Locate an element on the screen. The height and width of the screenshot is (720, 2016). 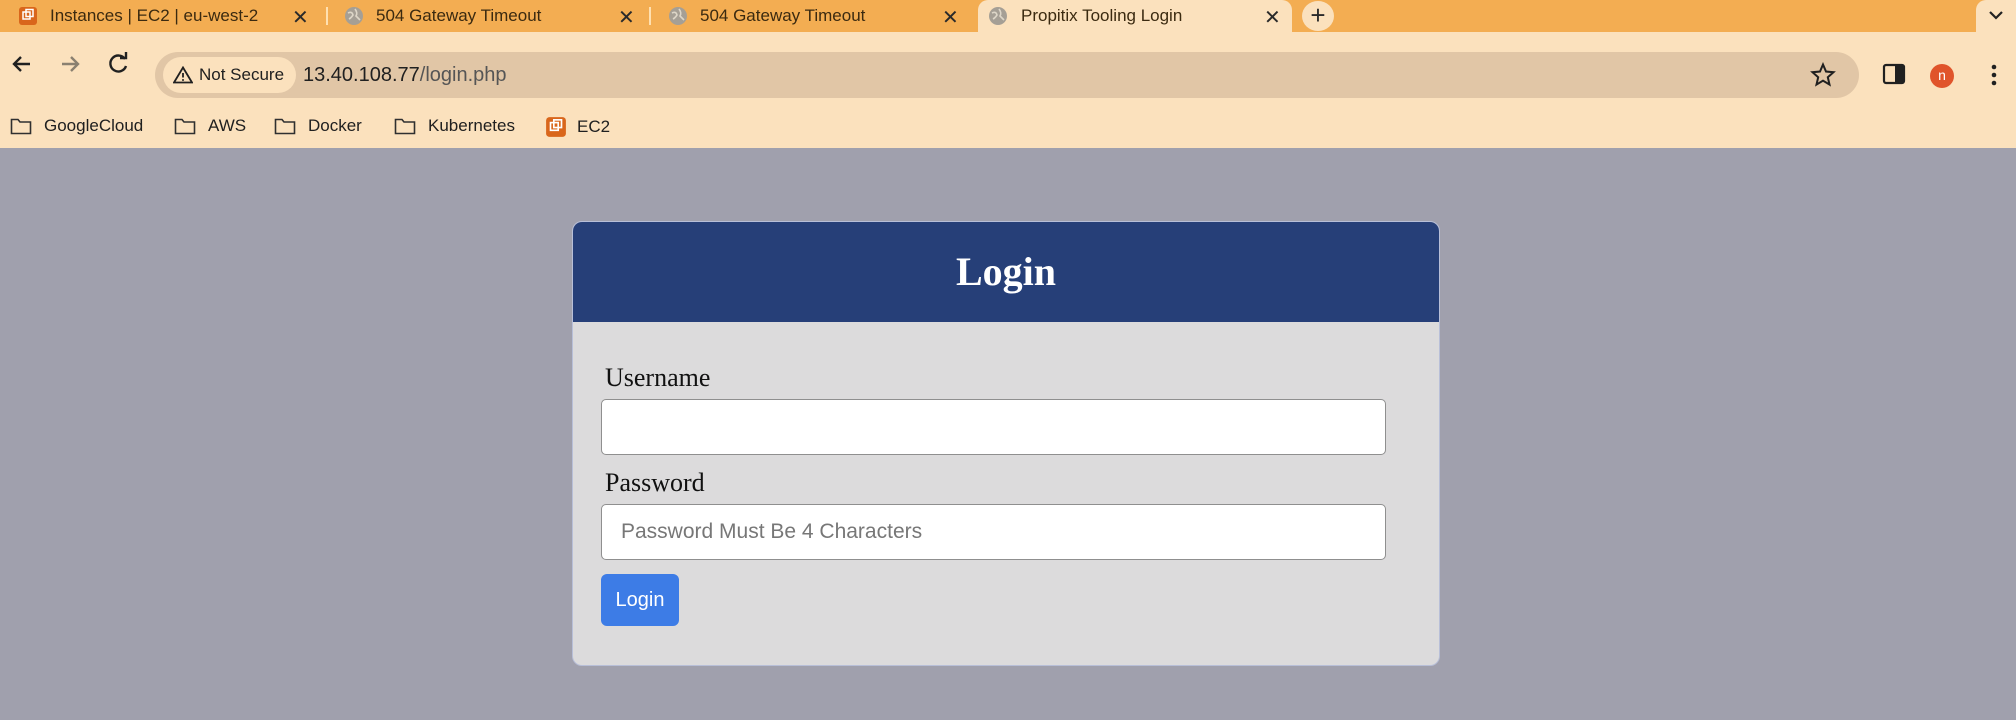
security-label: Not Secure is located at coordinates (242, 74).